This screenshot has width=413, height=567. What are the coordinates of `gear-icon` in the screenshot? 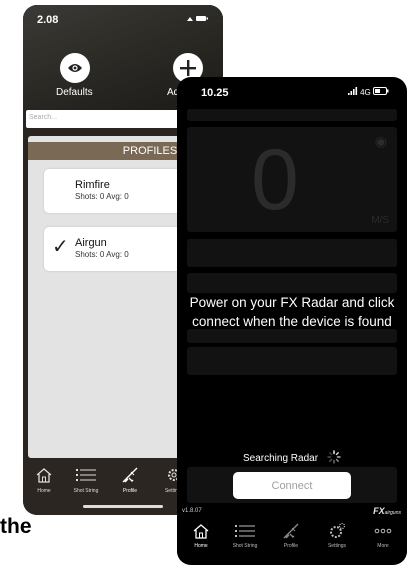 It's located at (337, 531).